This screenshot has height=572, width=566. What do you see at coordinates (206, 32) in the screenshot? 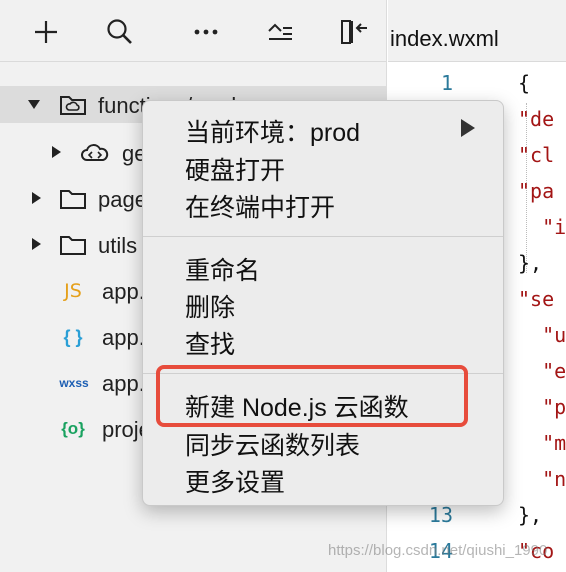
I see `ellipsis-icon` at bounding box center [206, 32].